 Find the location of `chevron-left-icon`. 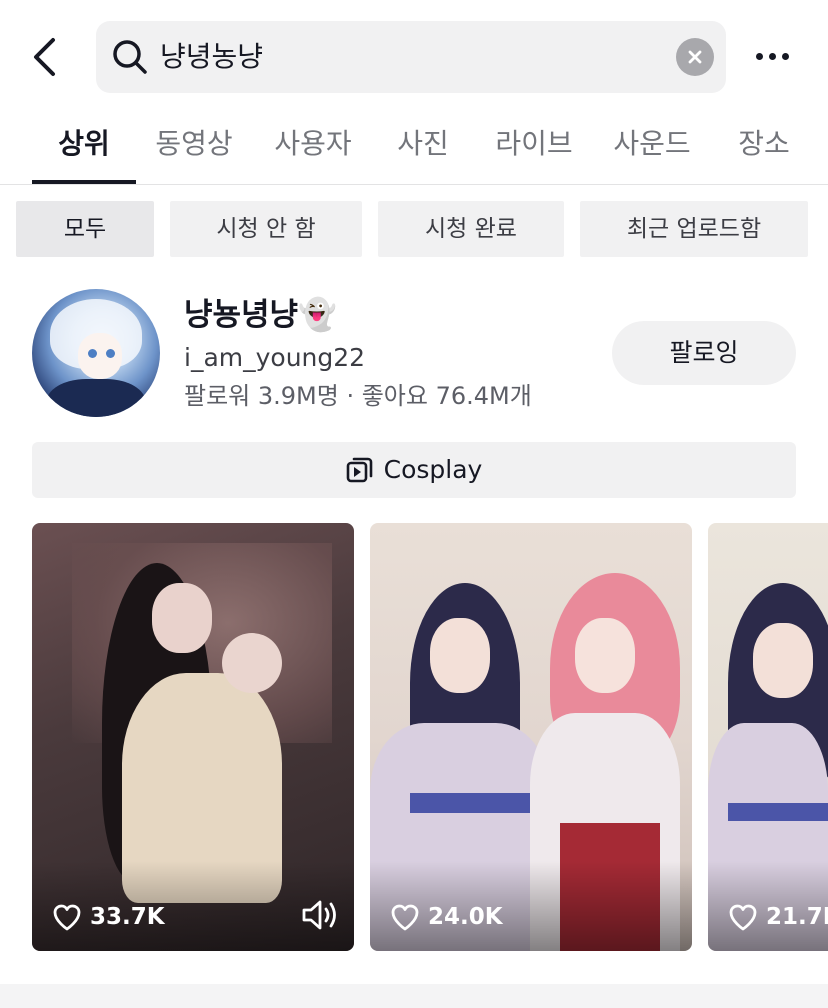

chevron-left-icon is located at coordinates (44, 57).